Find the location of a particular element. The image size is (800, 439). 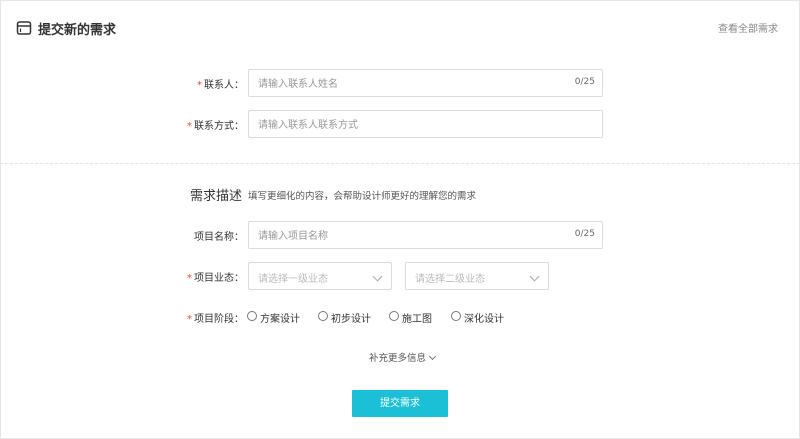

contact-method-label: * 联系方式： is located at coordinates (215, 126).